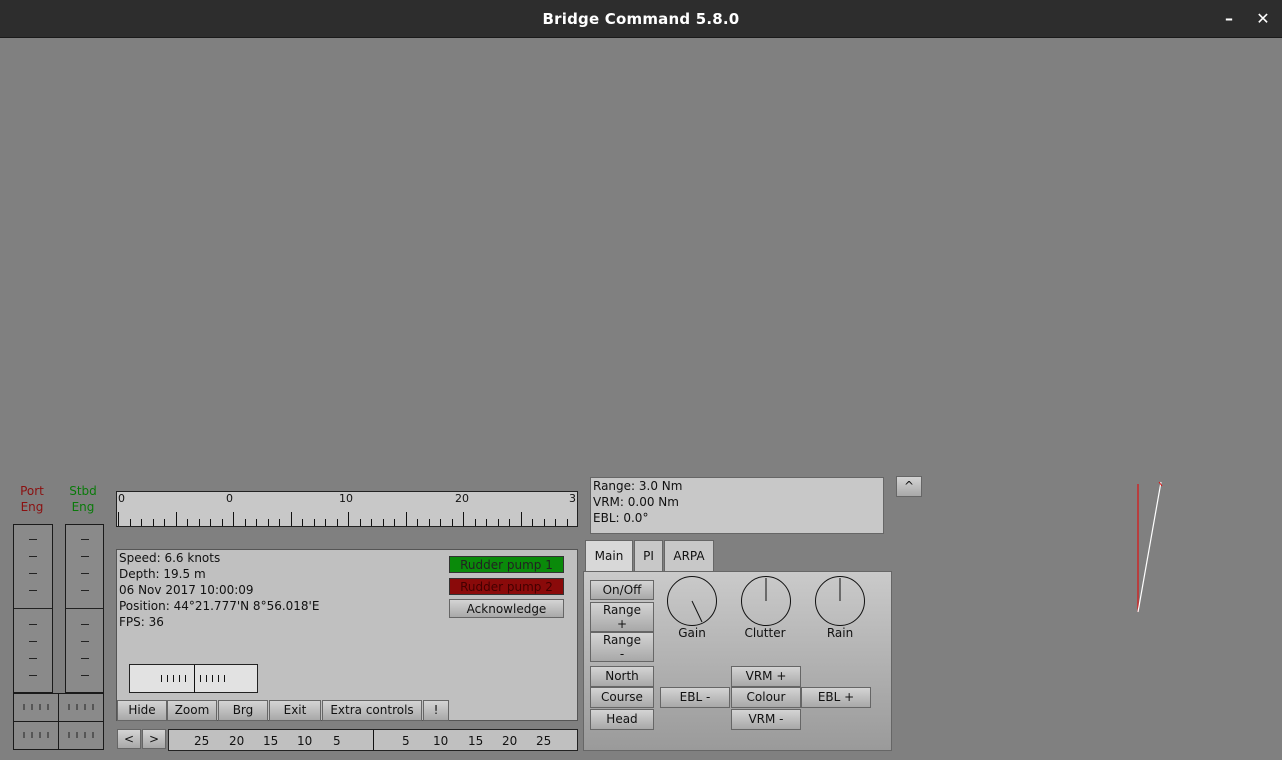 This screenshot has height=760, width=1282. Describe the element at coordinates (766, 697) in the screenshot. I see `colour-button: Colour` at that location.